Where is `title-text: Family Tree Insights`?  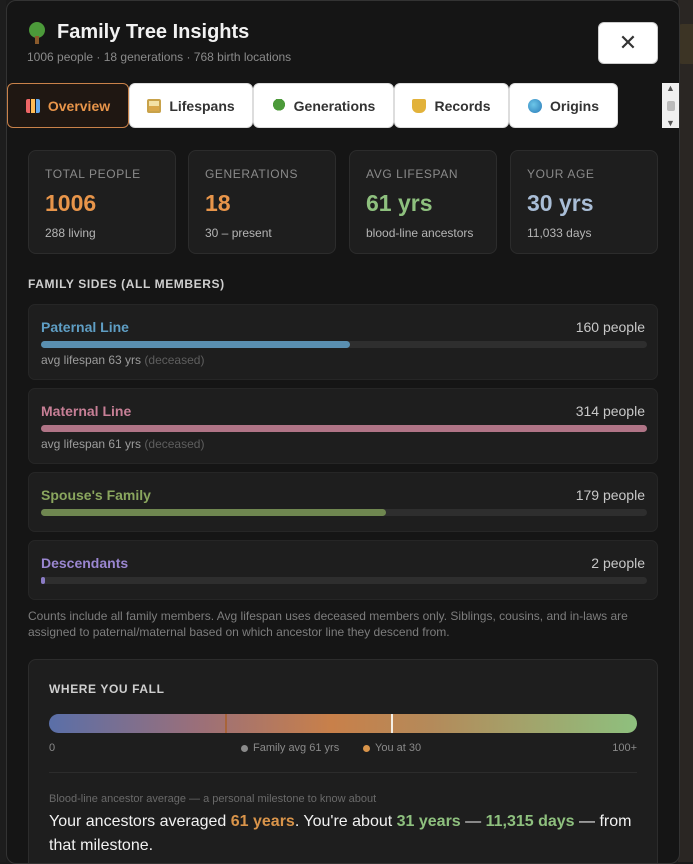
title-text: Family Tree Insights is located at coordinates (153, 32).